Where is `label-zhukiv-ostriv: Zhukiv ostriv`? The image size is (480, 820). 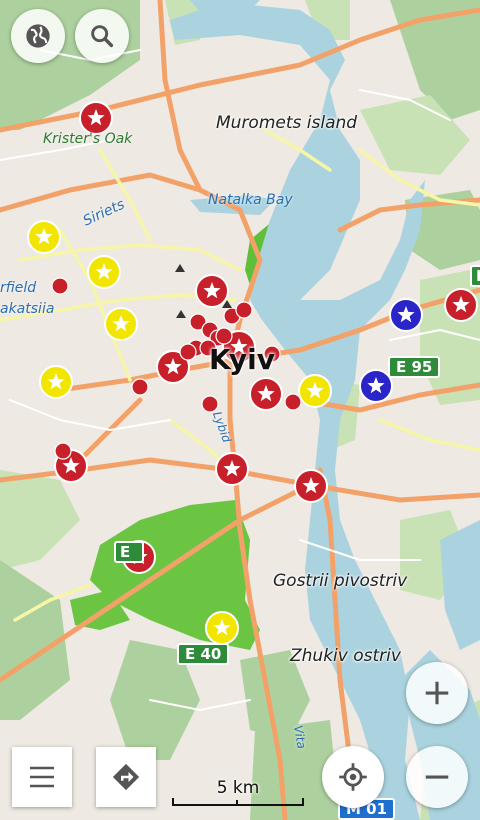
label-zhukiv-ostriv: Zhukiv ostriv is located at coordinates (345, 656).